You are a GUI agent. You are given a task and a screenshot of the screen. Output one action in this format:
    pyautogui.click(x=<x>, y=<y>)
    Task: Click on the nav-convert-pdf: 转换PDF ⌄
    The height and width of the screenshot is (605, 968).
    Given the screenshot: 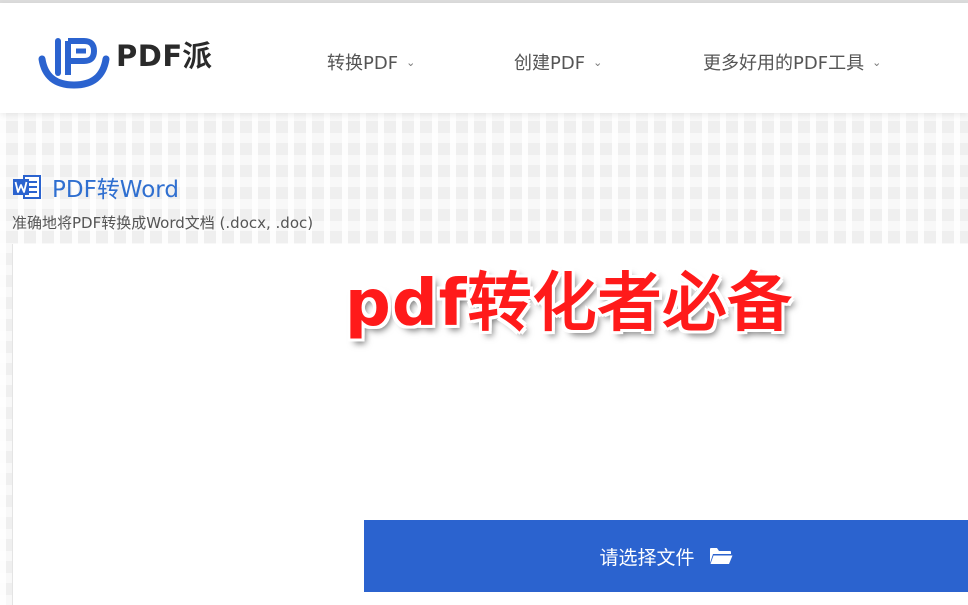 What is the action you would take?
    pyautogui.click(x=371, y=62)
    